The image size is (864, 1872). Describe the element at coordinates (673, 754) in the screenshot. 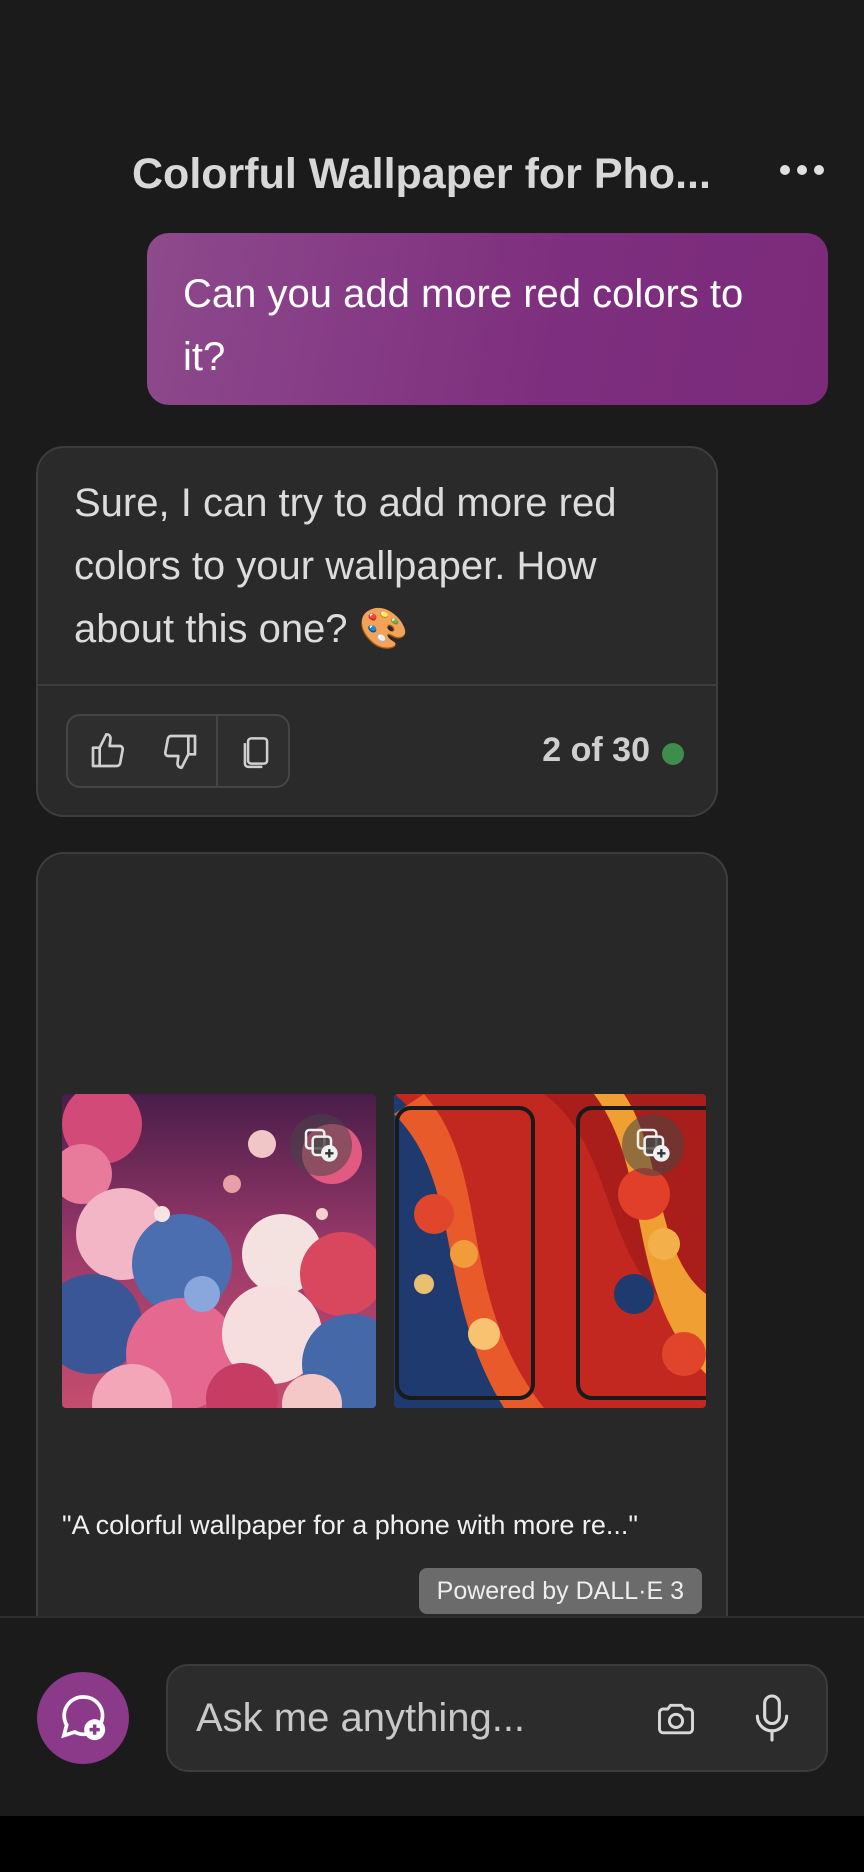

I see `status-dot` at that location.